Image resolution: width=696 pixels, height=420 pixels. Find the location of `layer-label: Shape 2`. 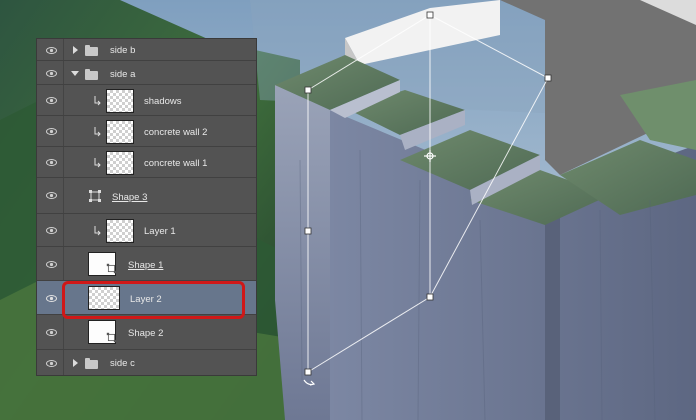

layer-label: Shape 2 is located at coordinates (146, 333).